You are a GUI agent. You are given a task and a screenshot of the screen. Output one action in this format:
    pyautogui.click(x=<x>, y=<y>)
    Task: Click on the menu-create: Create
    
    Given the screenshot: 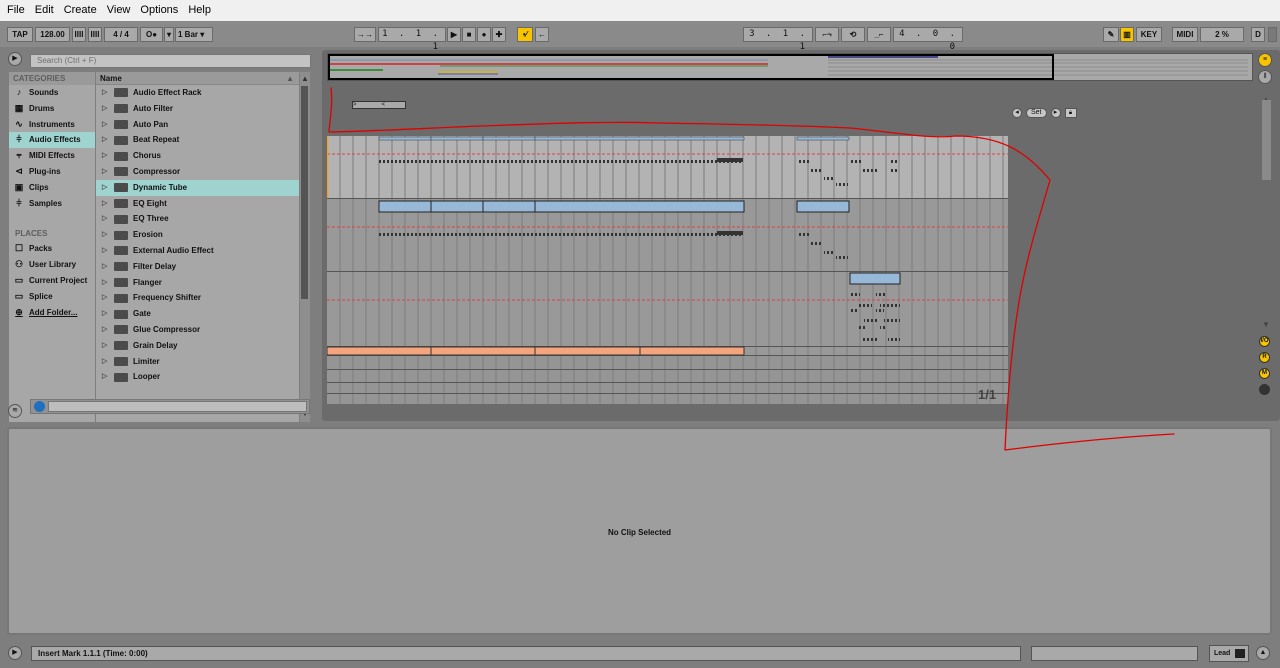 What is the action you would take?
    pyautogui.click(x=80, y=10)
    